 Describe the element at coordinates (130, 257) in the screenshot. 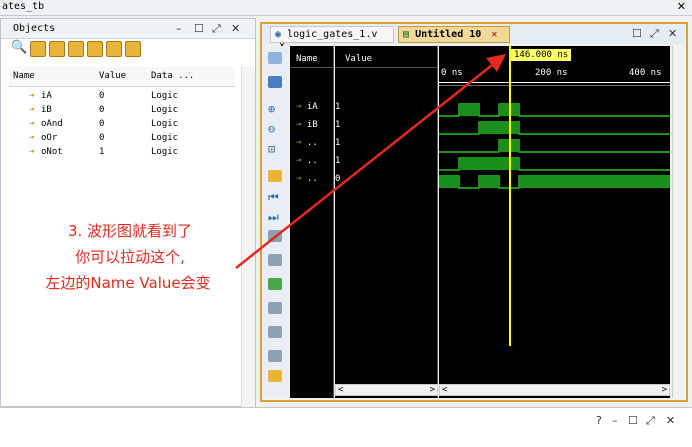

I see `annotation-line-2: 你可以拉动这个,` at that location.